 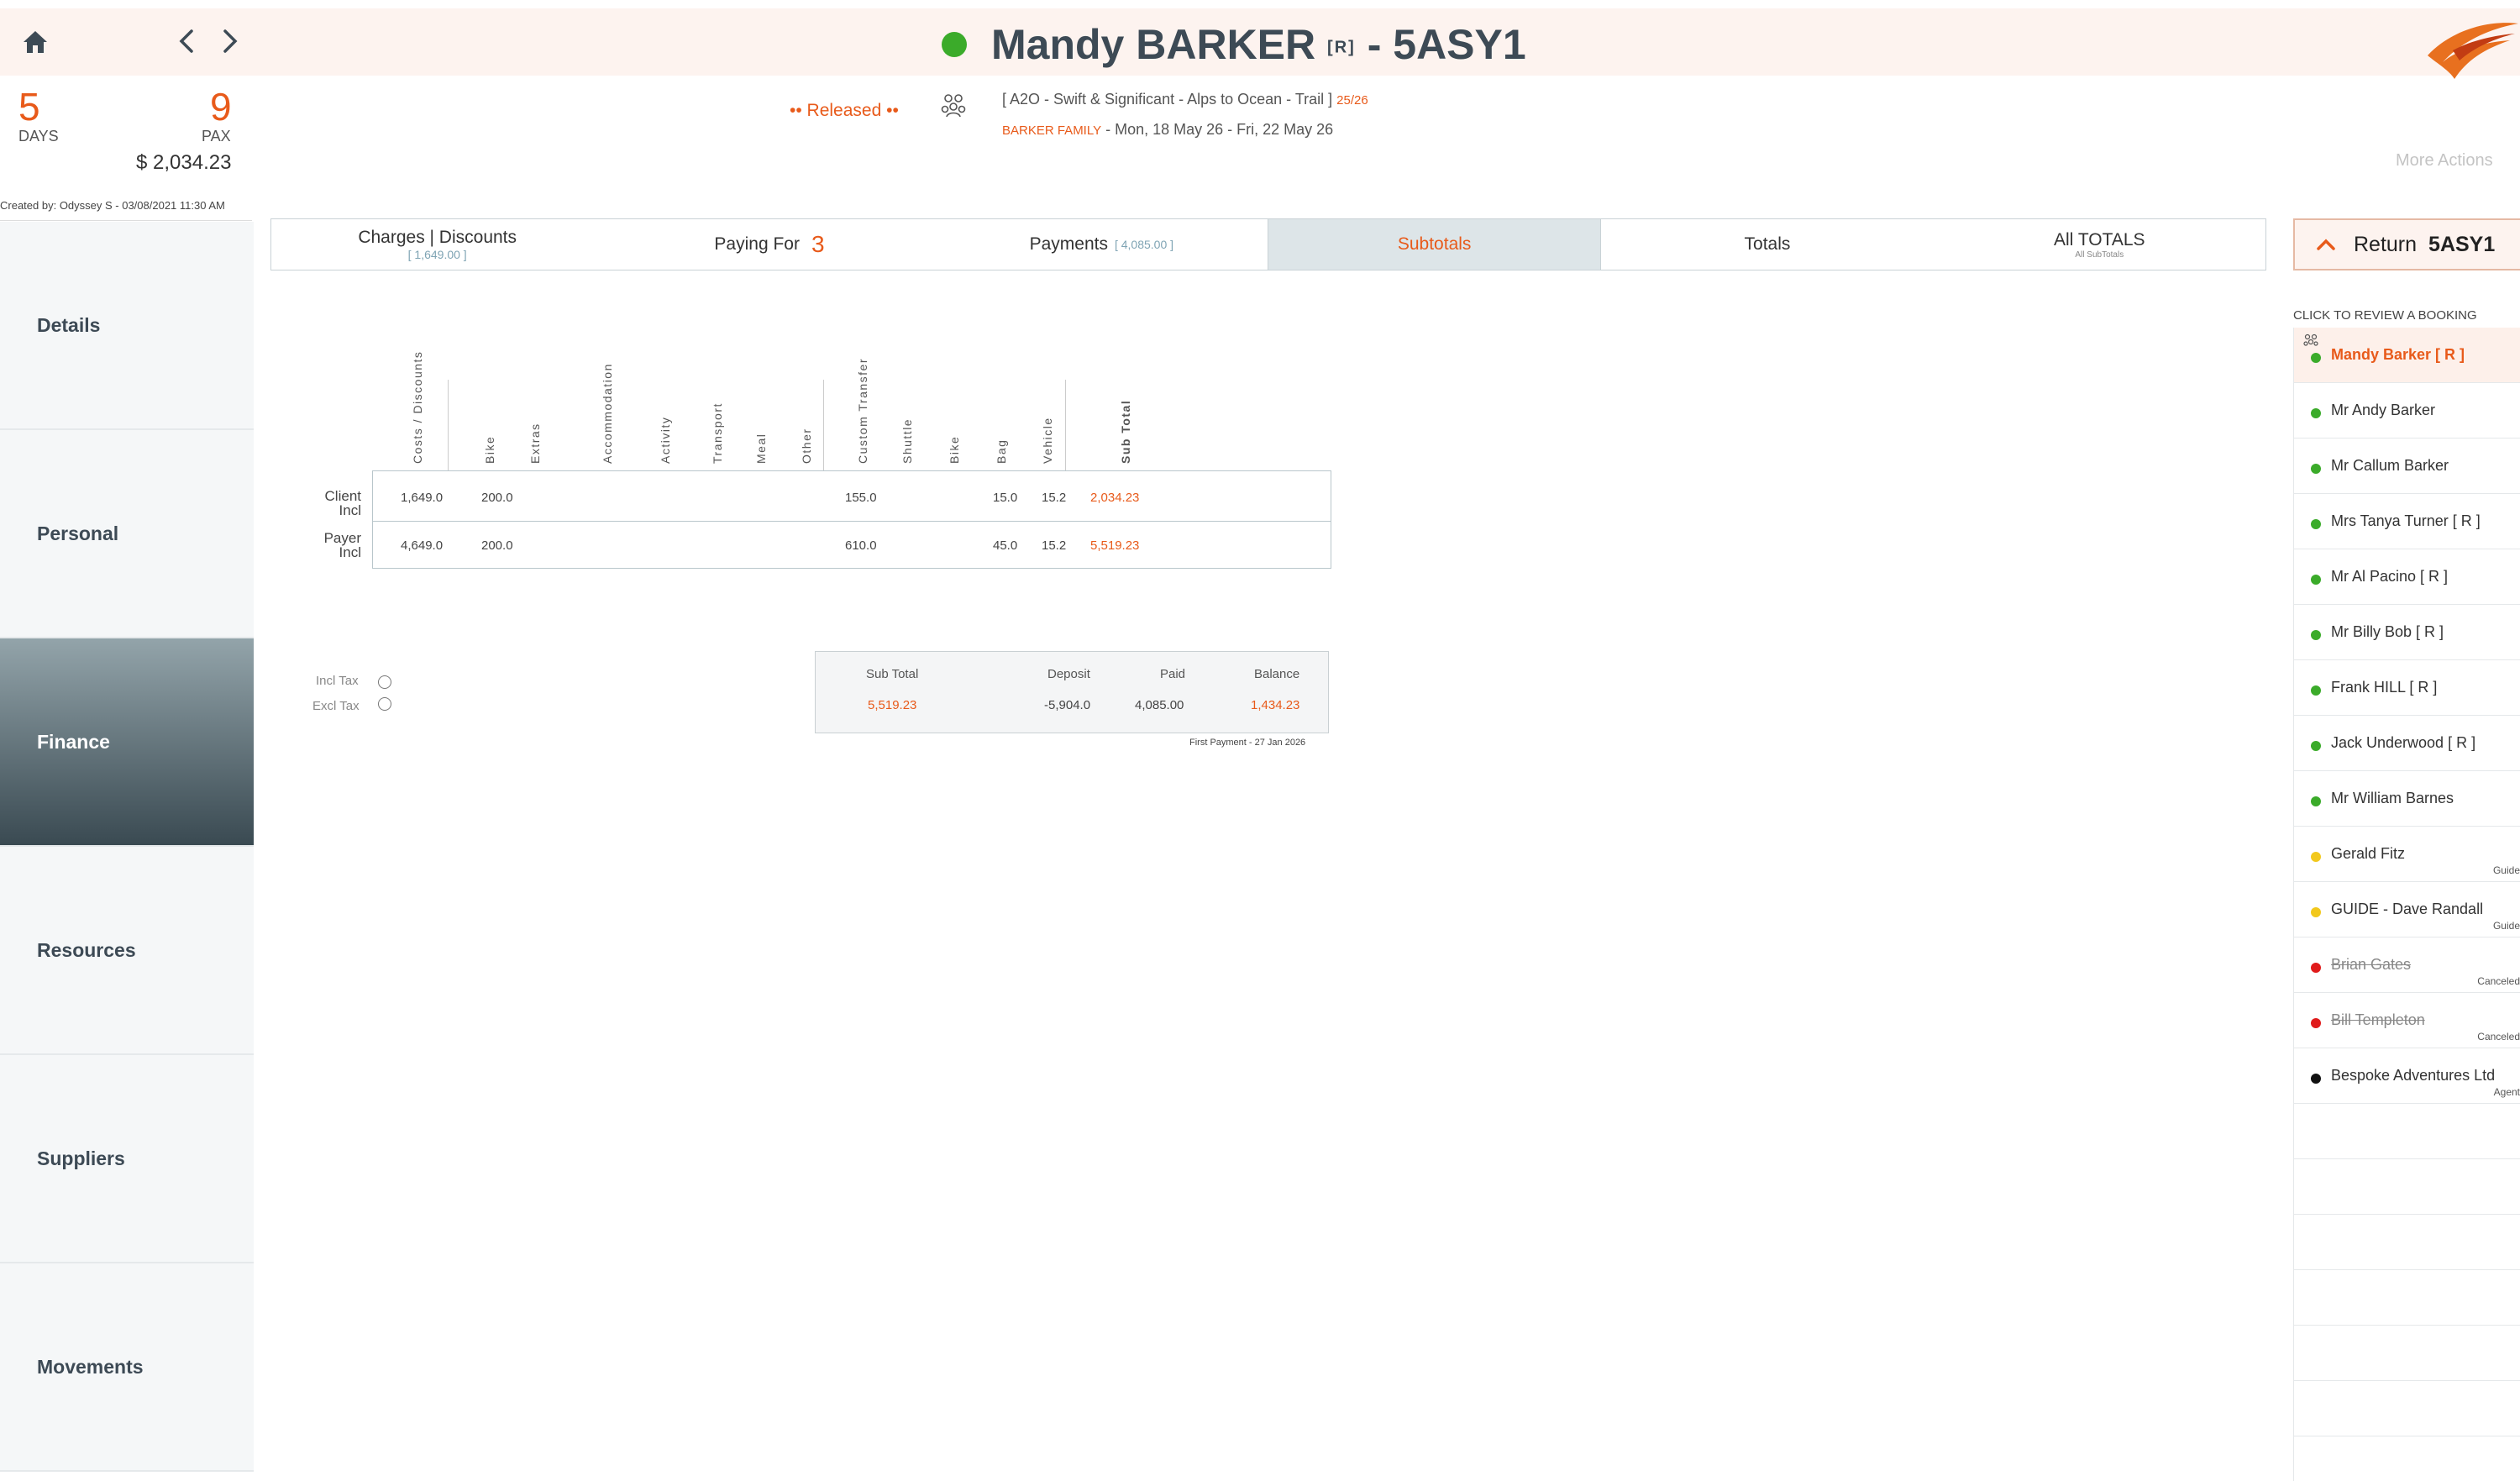 I want to click on list-item: Mandy Barker [ R ], so click(x=2407, y=355).